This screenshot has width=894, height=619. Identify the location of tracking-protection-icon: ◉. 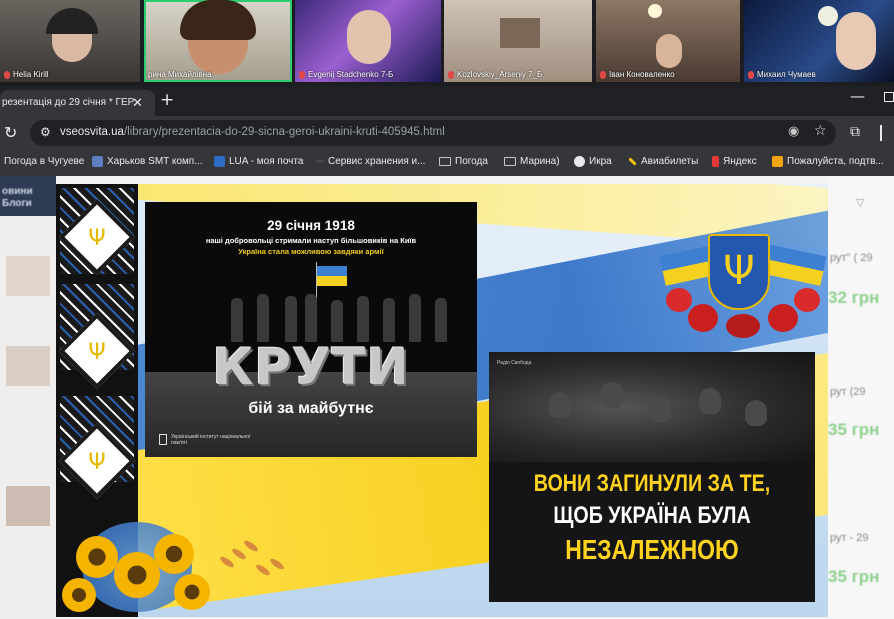
(793, 131).